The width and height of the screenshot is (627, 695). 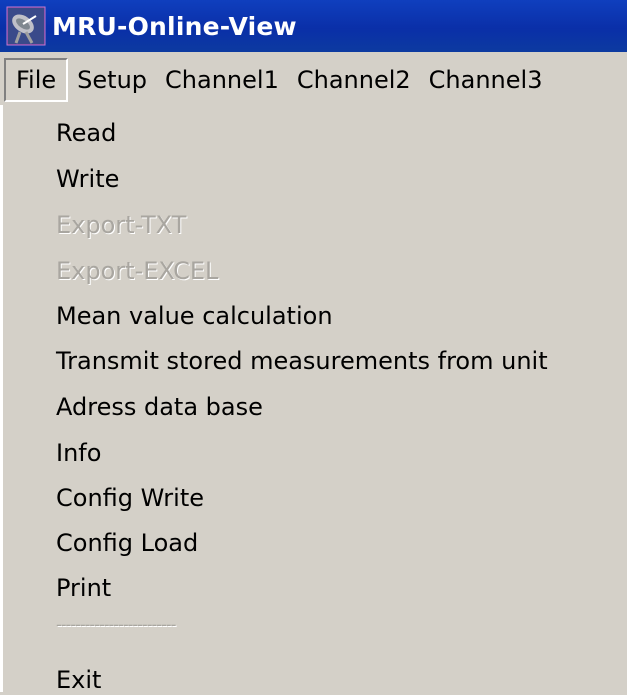 I want to click on menu-item-config-write: Config Write, so click(x=130, y=498).